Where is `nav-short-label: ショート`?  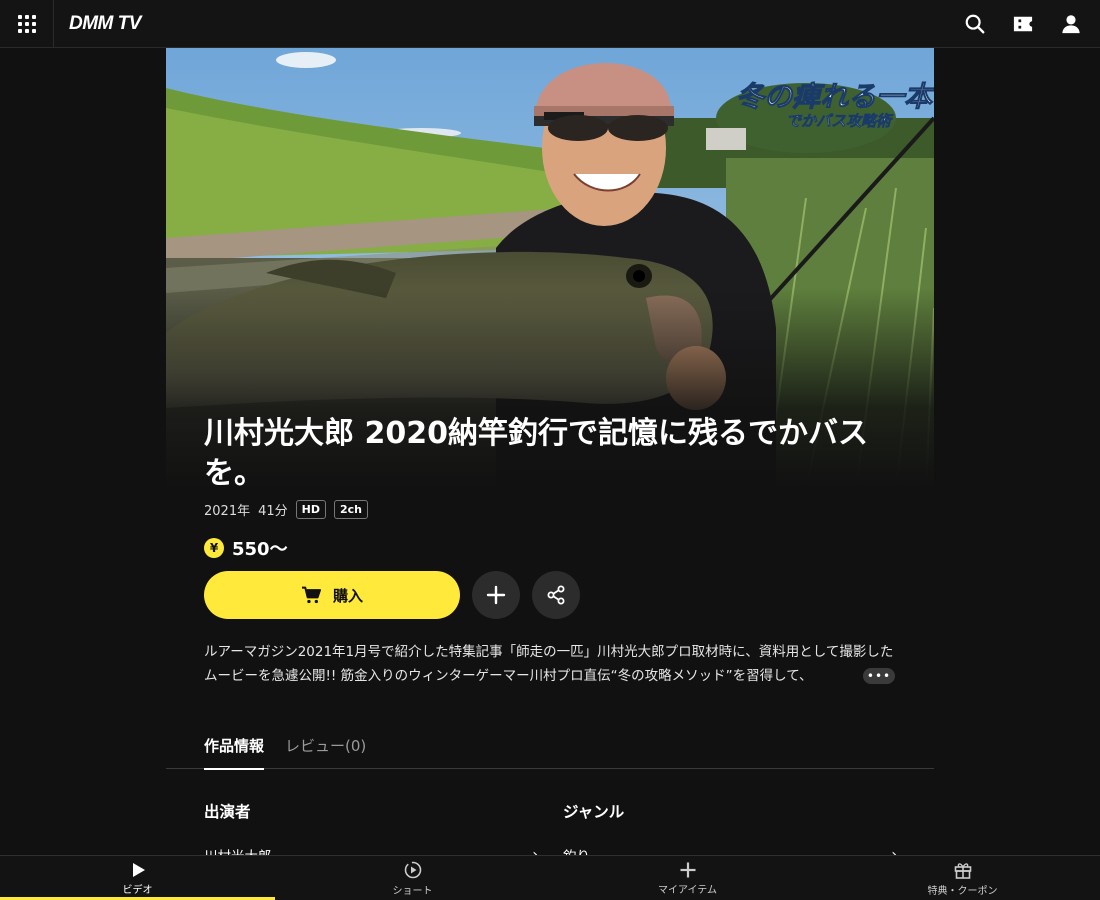 nav-short-label: ショート is located at coordinates (412, 891).